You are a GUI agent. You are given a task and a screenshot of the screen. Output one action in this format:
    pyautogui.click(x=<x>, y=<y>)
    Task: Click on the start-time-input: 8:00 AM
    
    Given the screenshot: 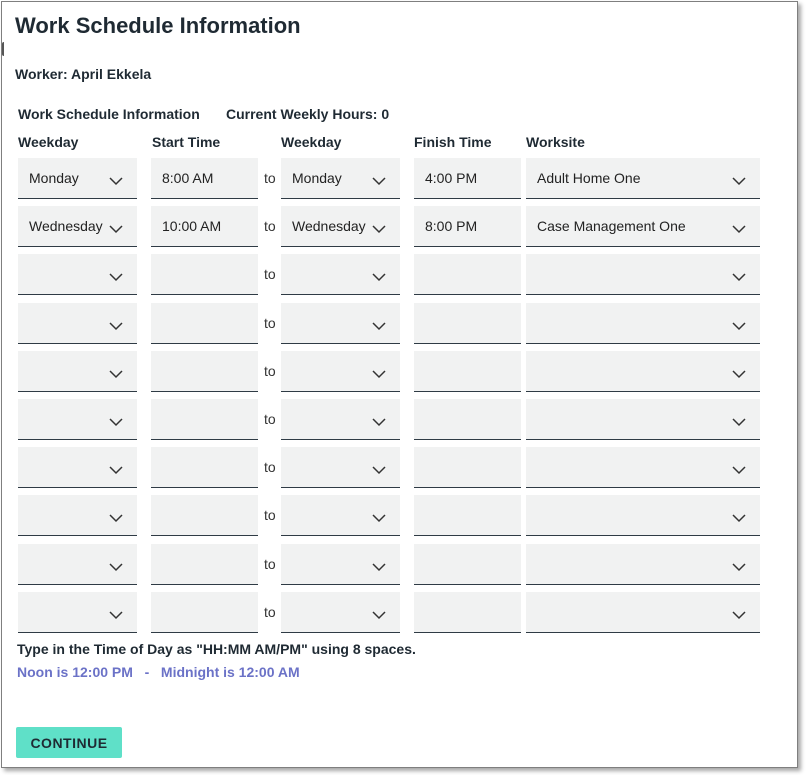 What is the action you would take?
    pyautogui.click(x=204, y=178)
    